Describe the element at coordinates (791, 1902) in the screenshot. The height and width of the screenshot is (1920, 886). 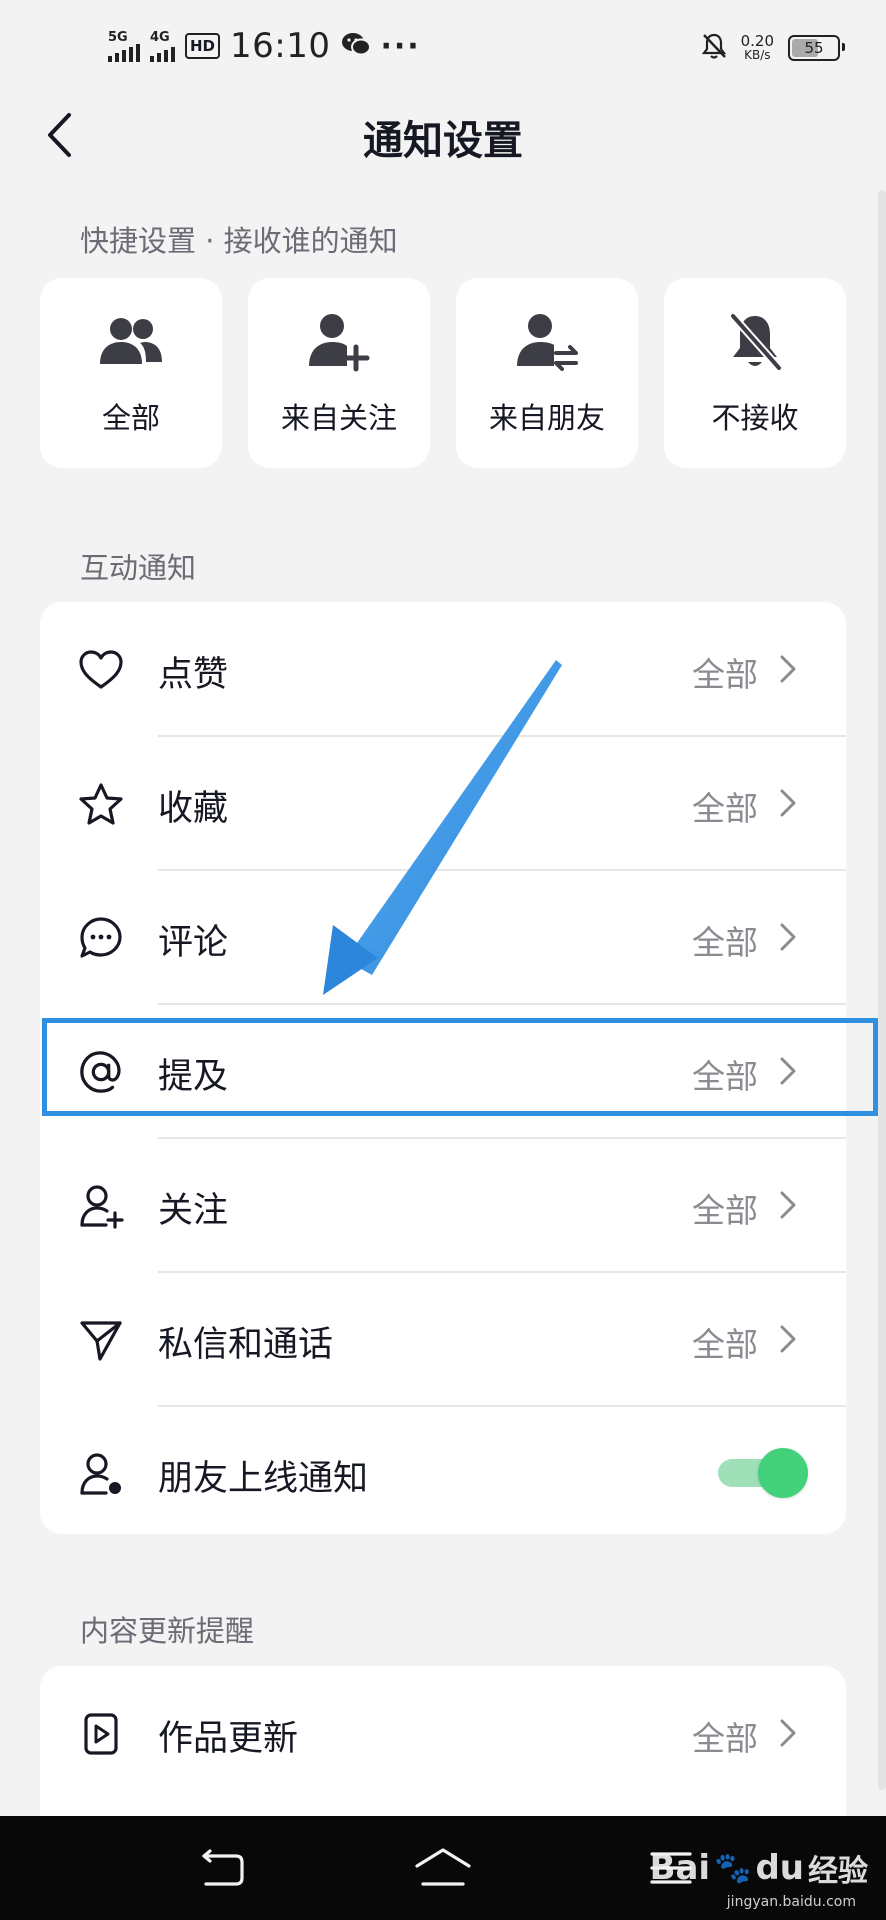
I see `watermark-url: jingyan.baidu.com` at that location.